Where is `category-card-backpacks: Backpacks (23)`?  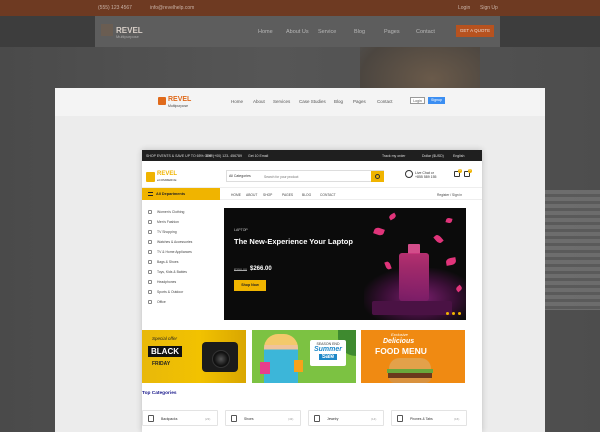 category-card-backpacks: Backpacks (23) is located at coordinates (180, 418).